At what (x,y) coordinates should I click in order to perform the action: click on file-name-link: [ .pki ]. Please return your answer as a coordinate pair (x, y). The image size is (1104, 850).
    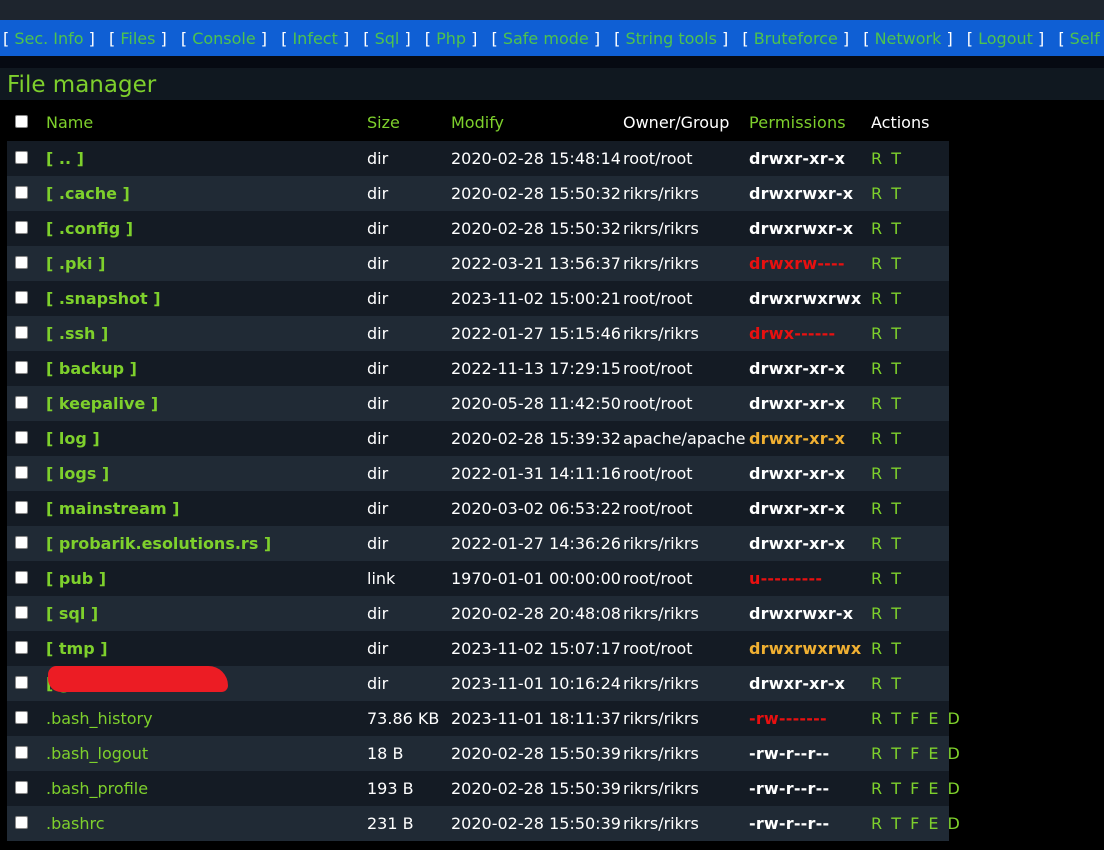
    Looking at the image, I should click on (75, 263).